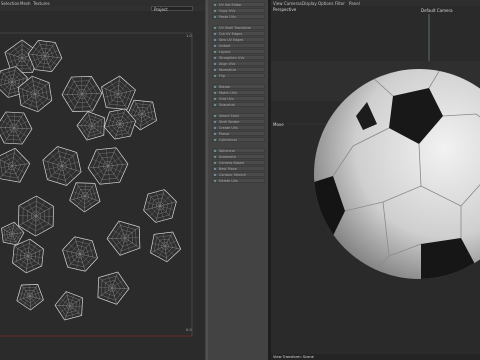 The image size is (480, 360). I want to click on tool-item-copy-uvs: Copy UVs, so click(238, 10).